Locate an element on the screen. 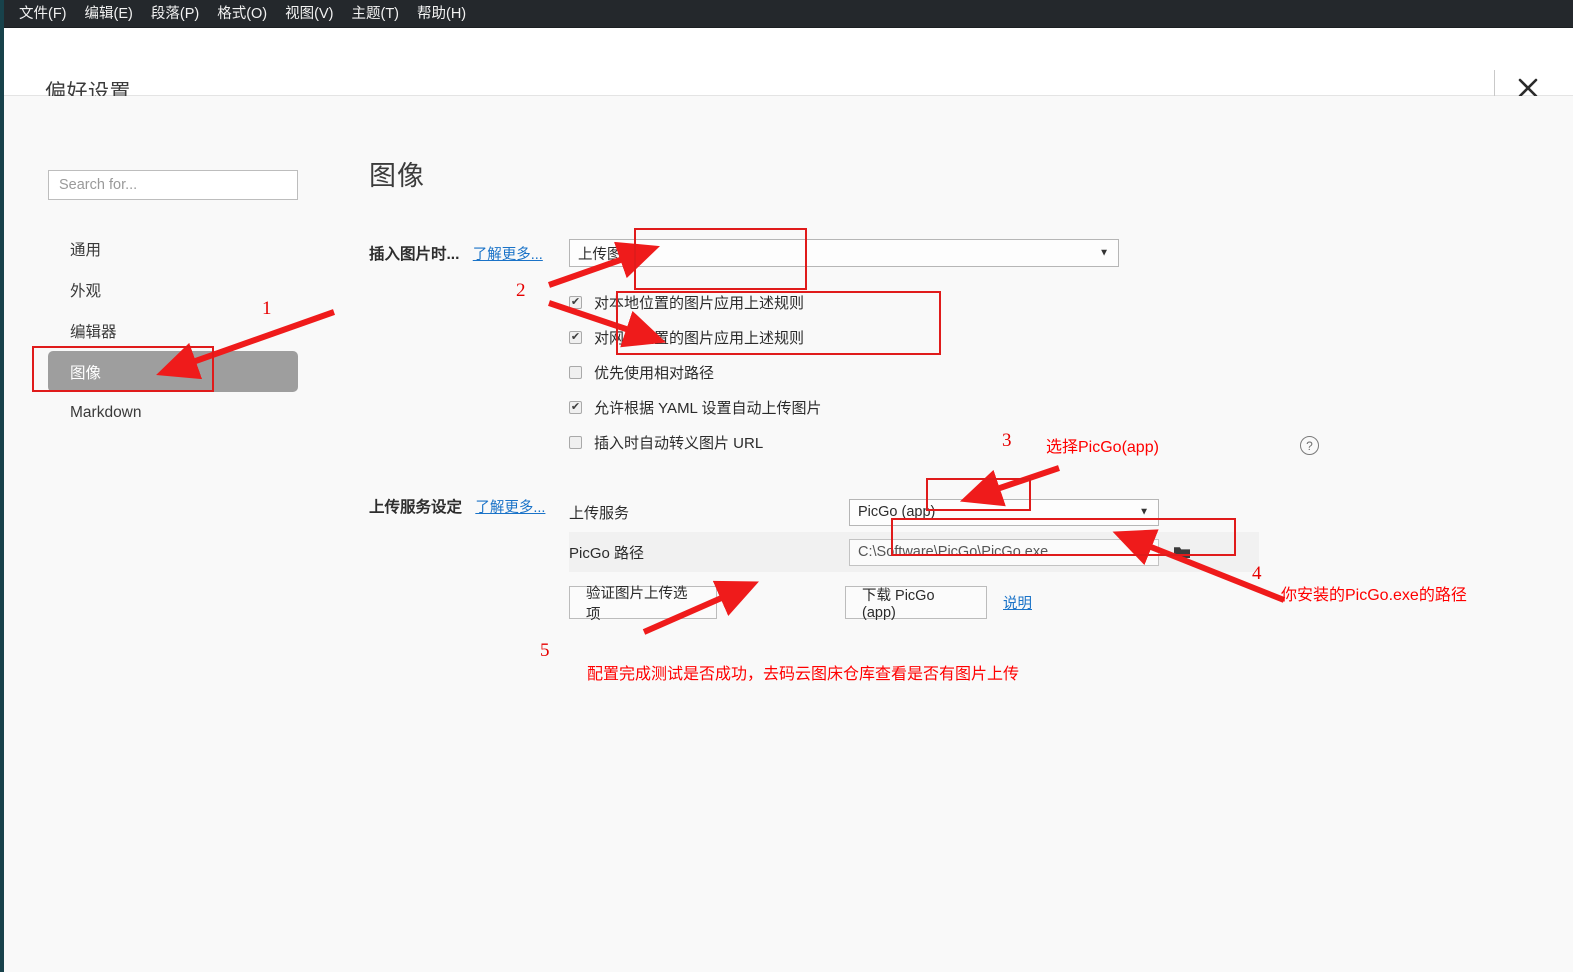 Image resolution: width=1573 pixels, height=972 pixels. sidebar-item-editor: 编辑器 is located at coordinates (173, 330).